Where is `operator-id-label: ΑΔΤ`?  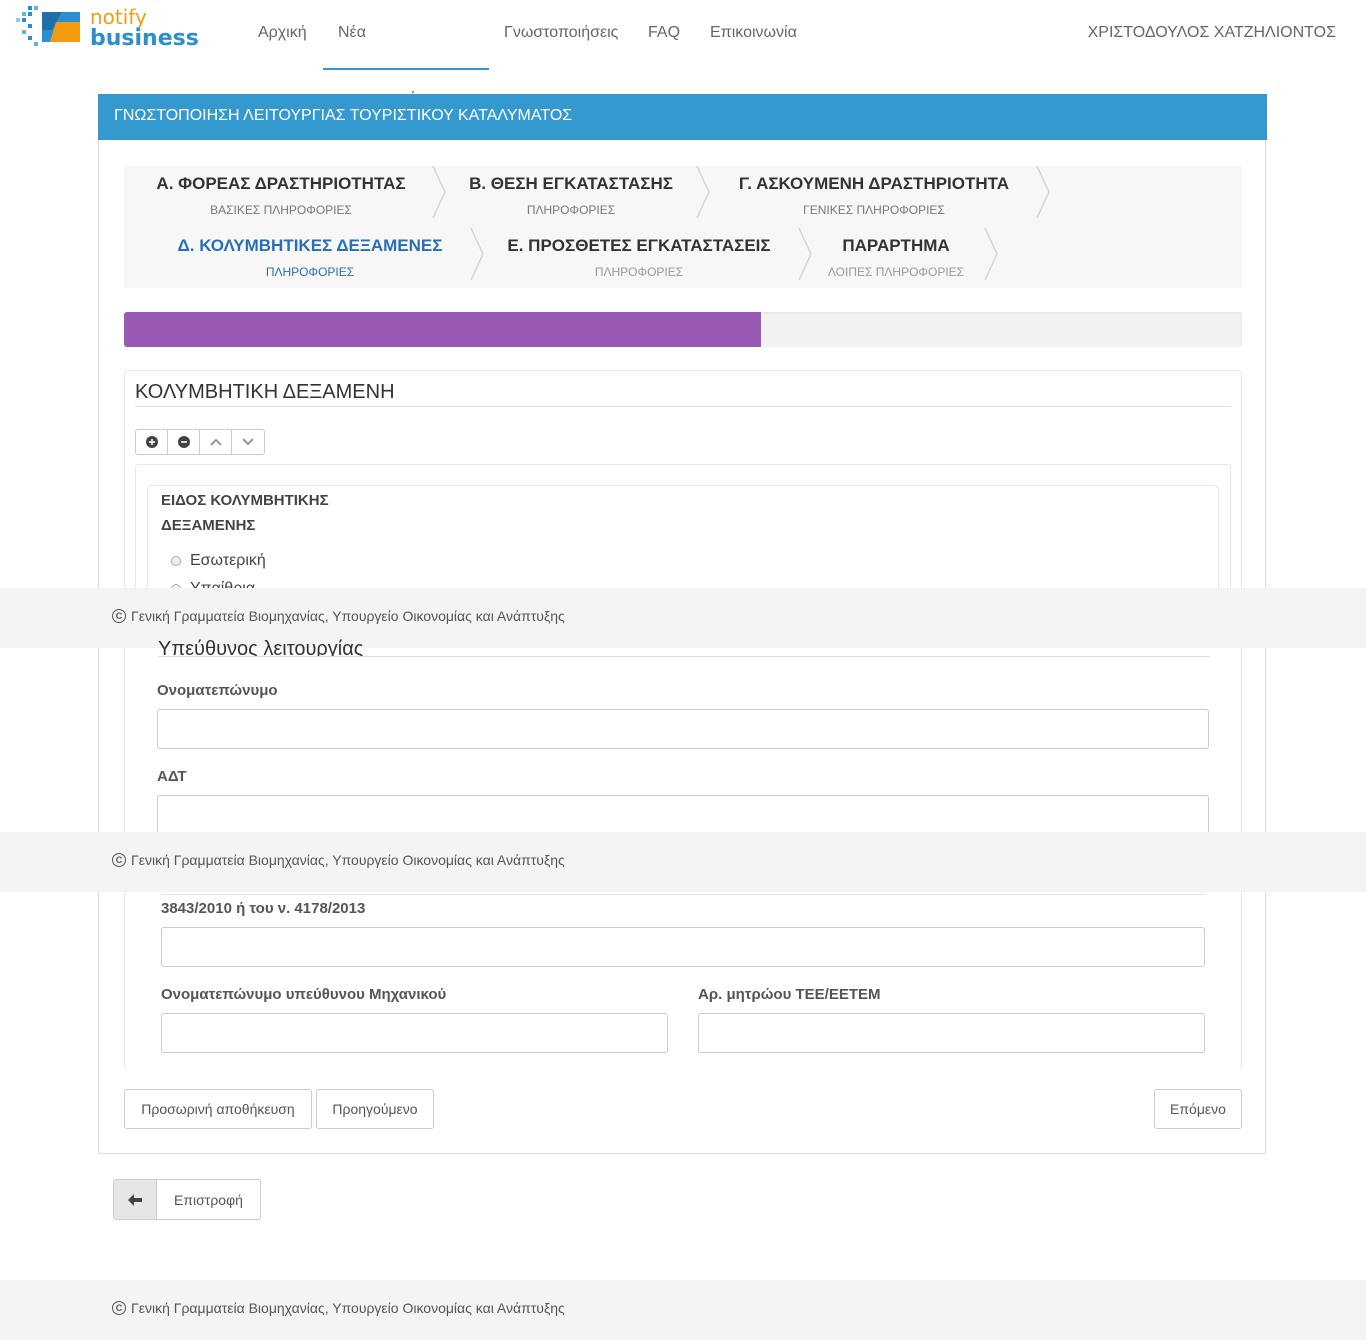
operator-id-label: ΑΔΤ is located at coordinates (172, 776).